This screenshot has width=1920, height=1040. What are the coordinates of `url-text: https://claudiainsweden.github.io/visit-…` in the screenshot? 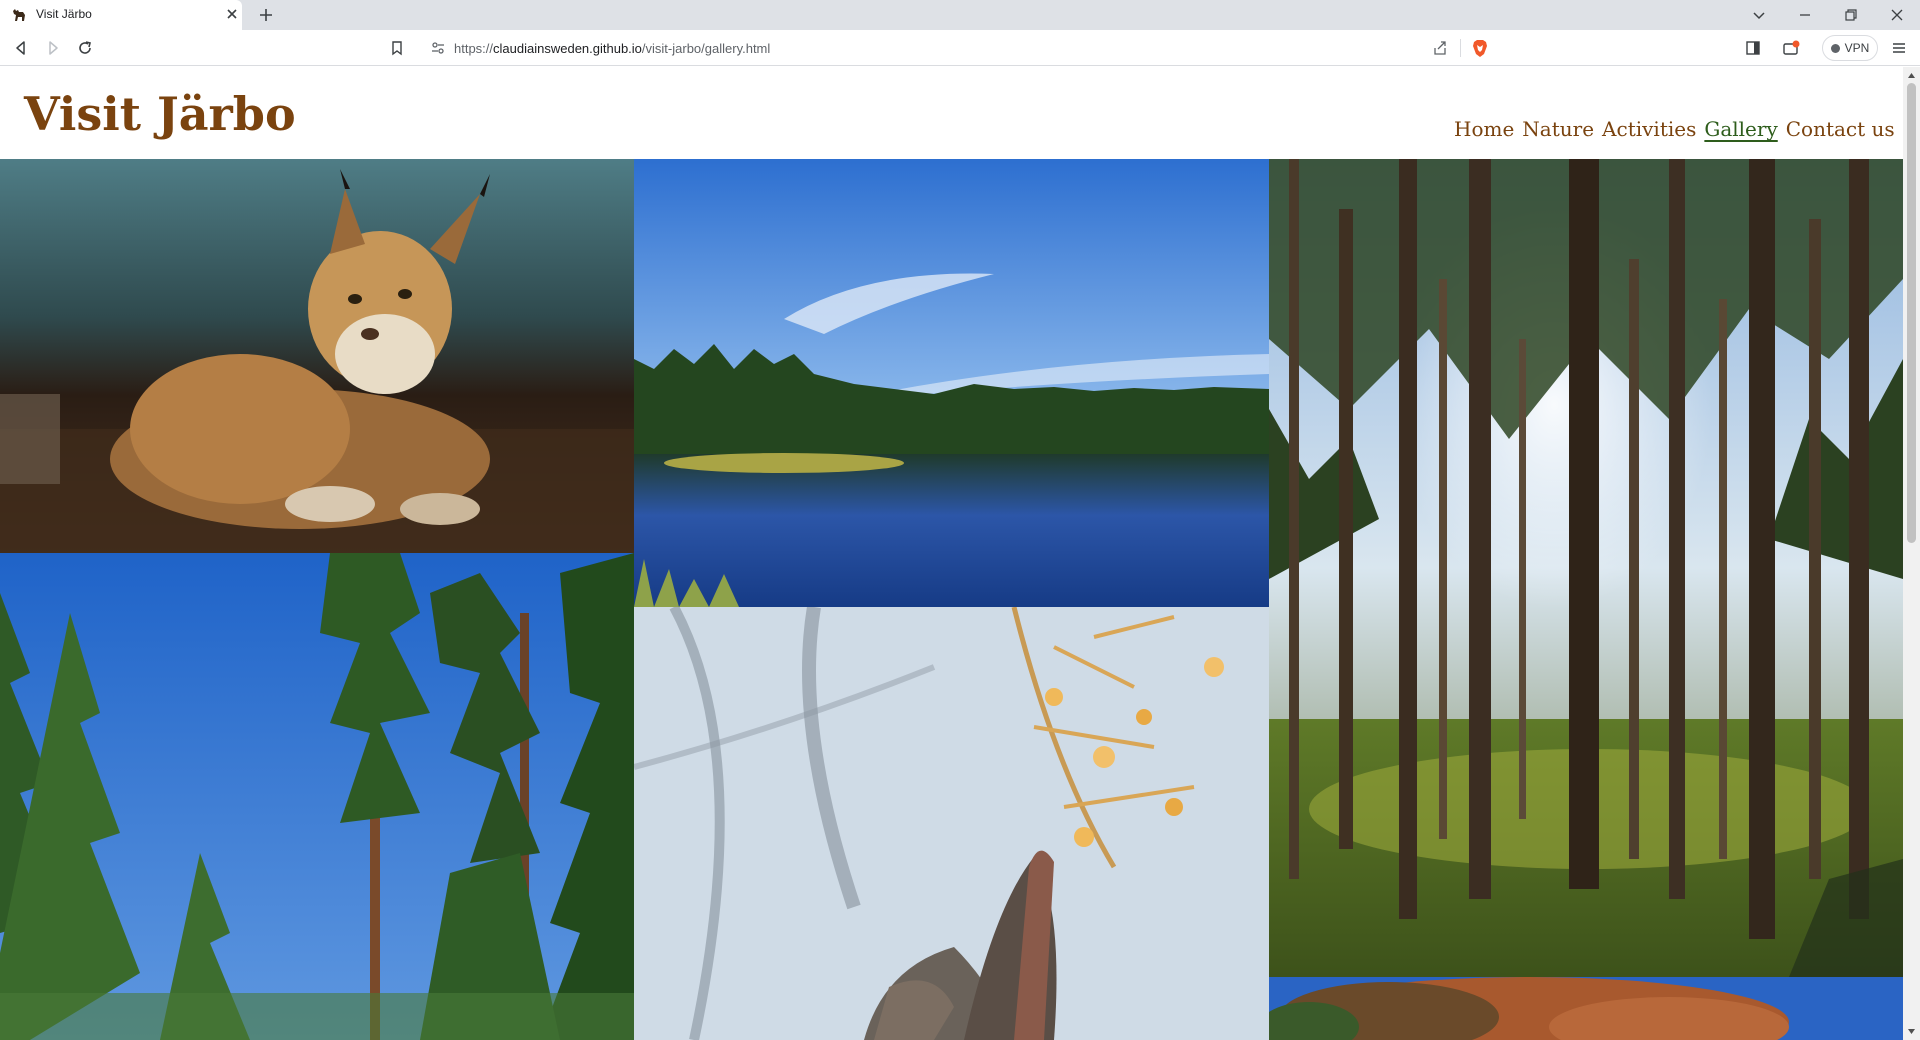 It's located at (612, 48).